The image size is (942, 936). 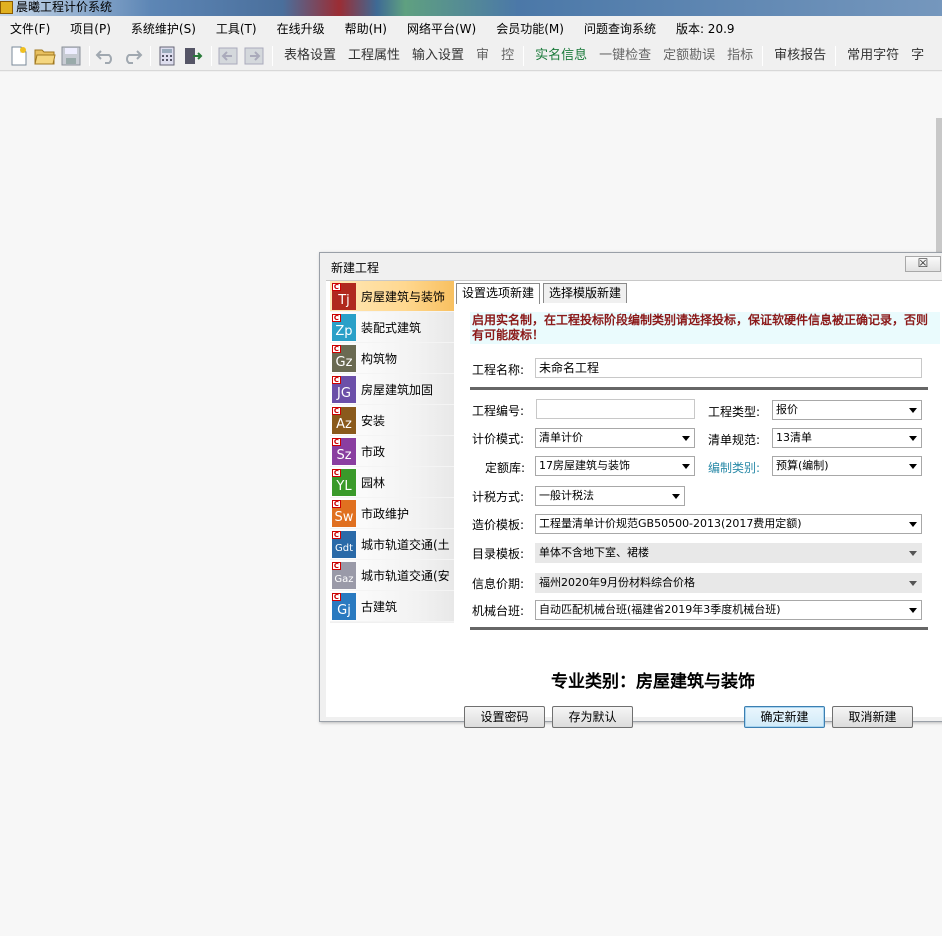 What do you see at coordinates (615, 438) in the screenshot?
I see `pricing-mode-select: 清单计价` at bounding box center [615, 438].